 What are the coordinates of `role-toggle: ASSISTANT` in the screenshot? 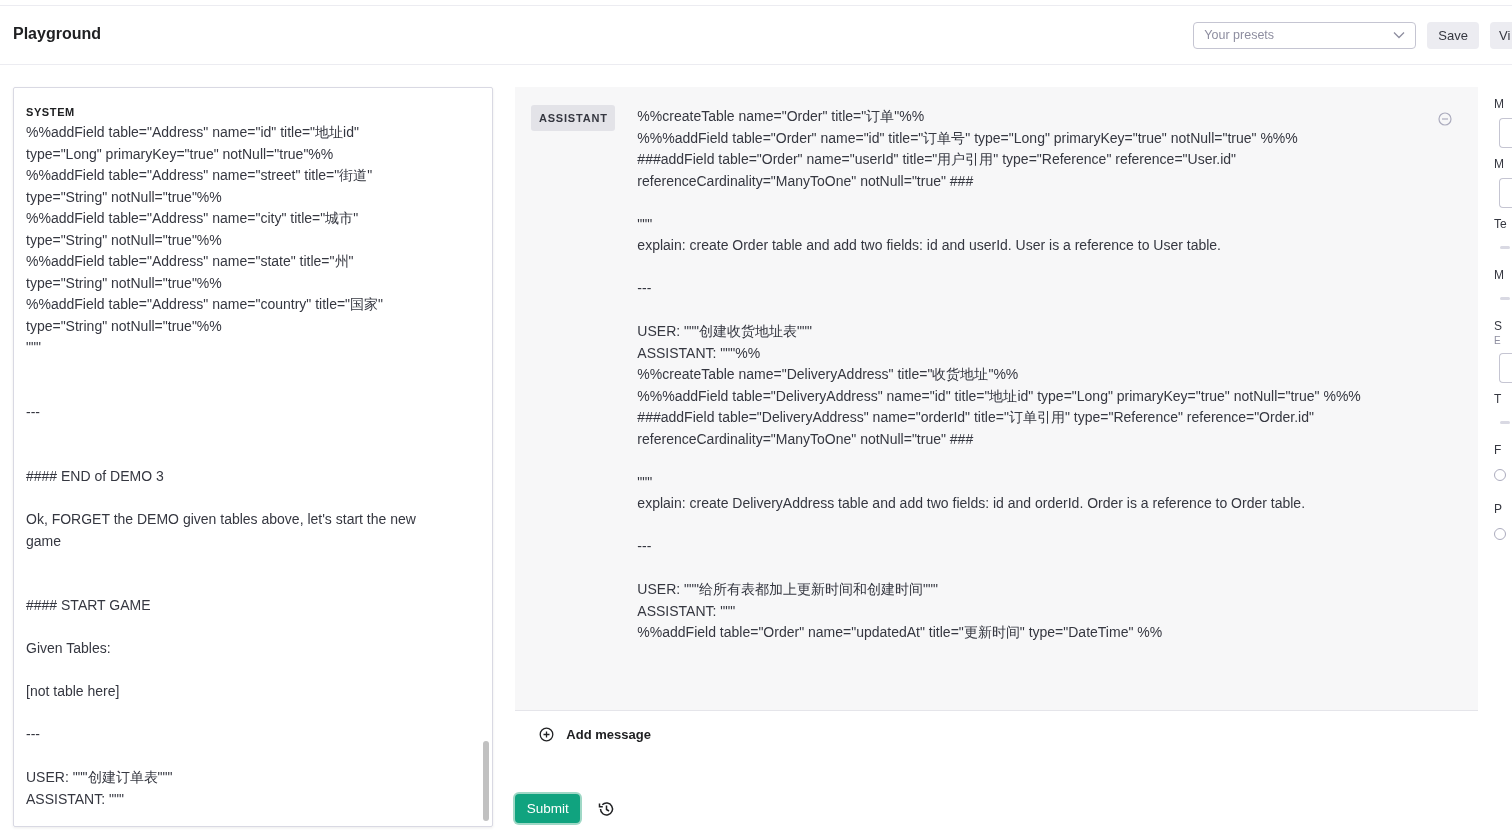 It's located at (573, 118).